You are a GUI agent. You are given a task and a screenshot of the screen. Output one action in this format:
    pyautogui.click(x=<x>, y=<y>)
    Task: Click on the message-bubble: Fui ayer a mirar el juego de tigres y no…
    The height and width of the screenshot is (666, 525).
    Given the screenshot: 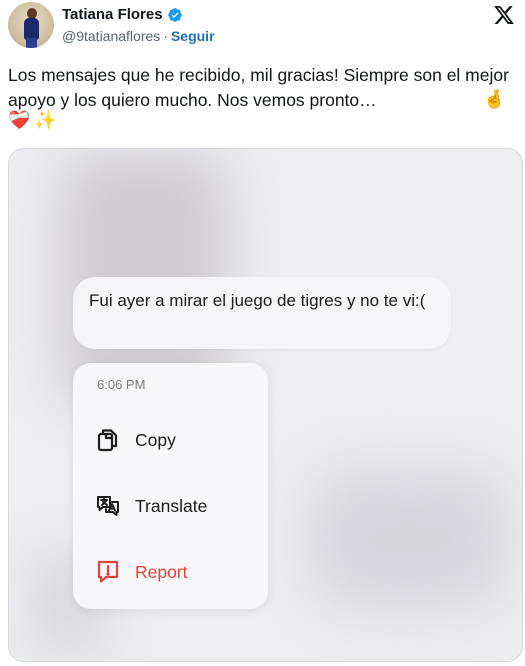 What is the action you would take?
    pyautogui.click(x=262, y=313)
    